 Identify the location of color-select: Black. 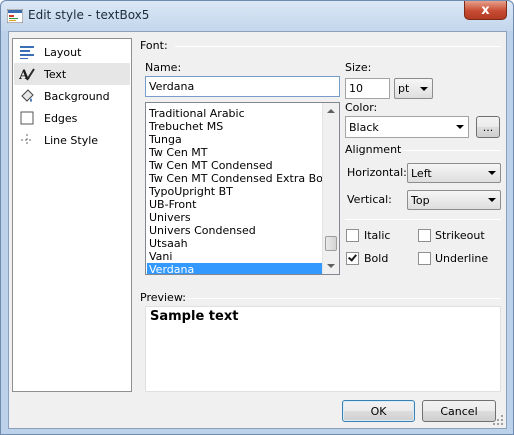
(407, 127).